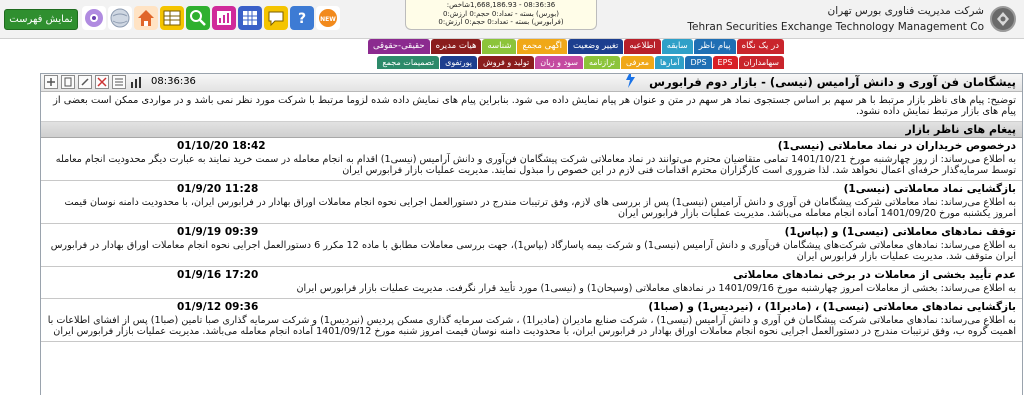 The width and height of the screenshot is (1024, 395). What do you see at coordinates (630, 82) in the screenshot?
I see `lightning-icon` at bounding box center [630, 82].